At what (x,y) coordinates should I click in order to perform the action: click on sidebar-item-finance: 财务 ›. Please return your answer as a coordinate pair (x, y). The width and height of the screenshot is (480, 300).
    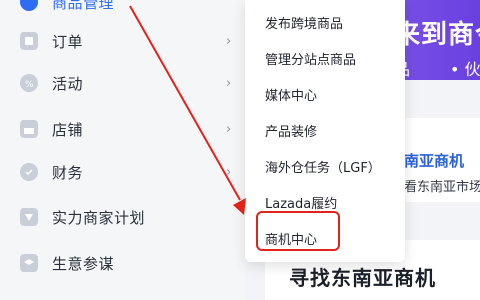
    Looking at the image, I should click on (122, 172).